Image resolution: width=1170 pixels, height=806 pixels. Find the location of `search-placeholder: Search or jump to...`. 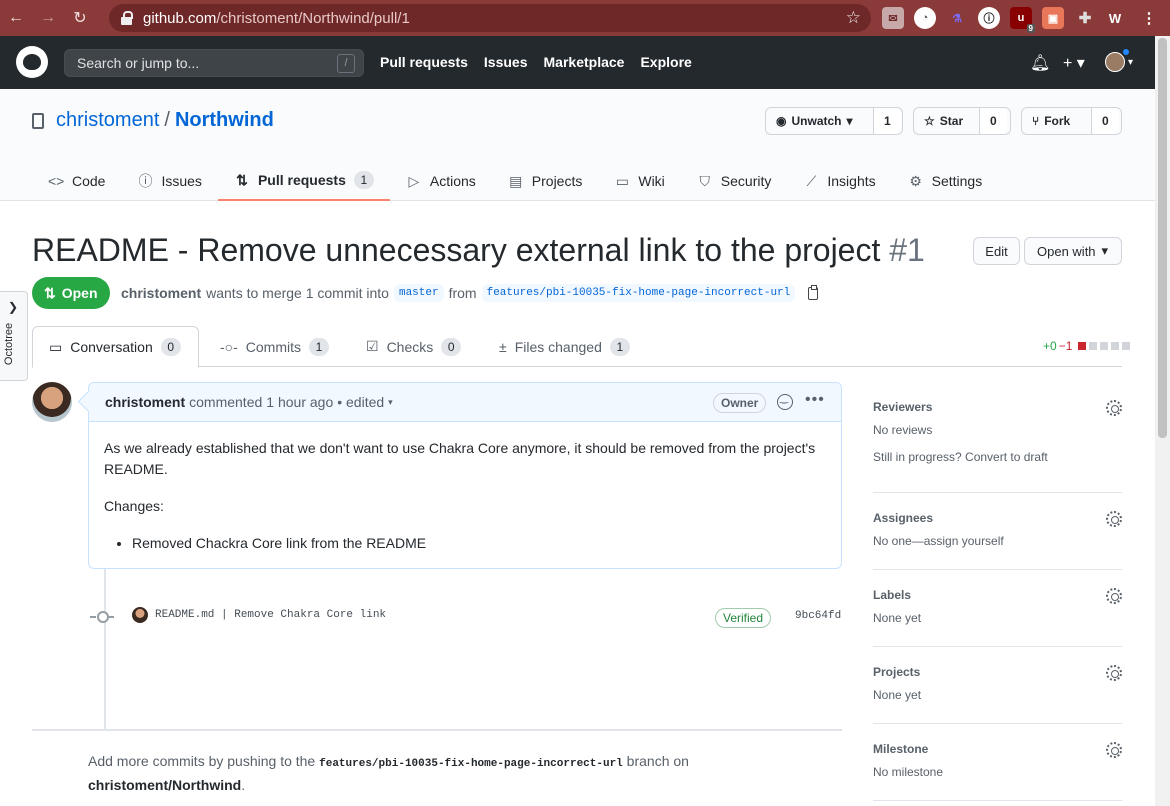

search-placeholder: Search or jump to... is located at coordinates (138, 63).